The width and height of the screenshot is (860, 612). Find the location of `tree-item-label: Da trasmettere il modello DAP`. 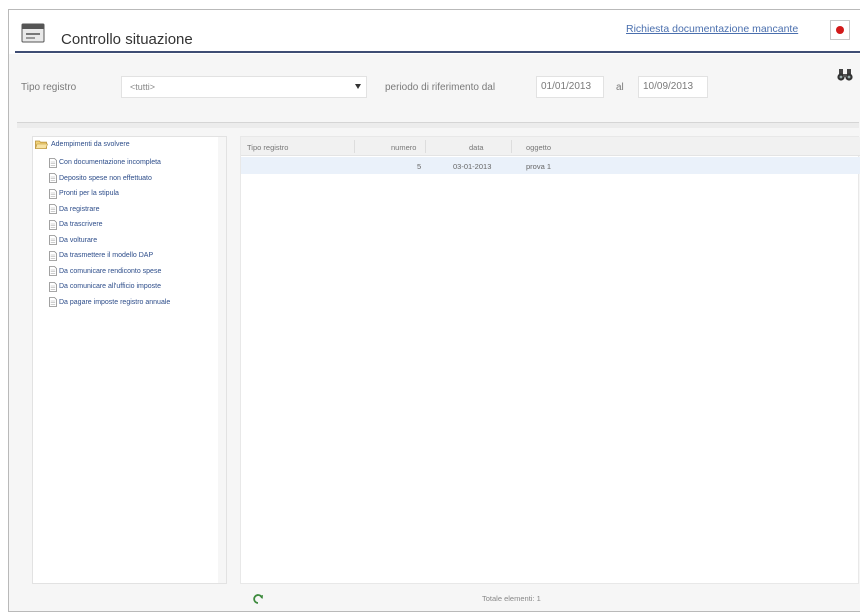

tree-item-label: Da trasmettere il modello DAP is located at coordinates (106, 256).